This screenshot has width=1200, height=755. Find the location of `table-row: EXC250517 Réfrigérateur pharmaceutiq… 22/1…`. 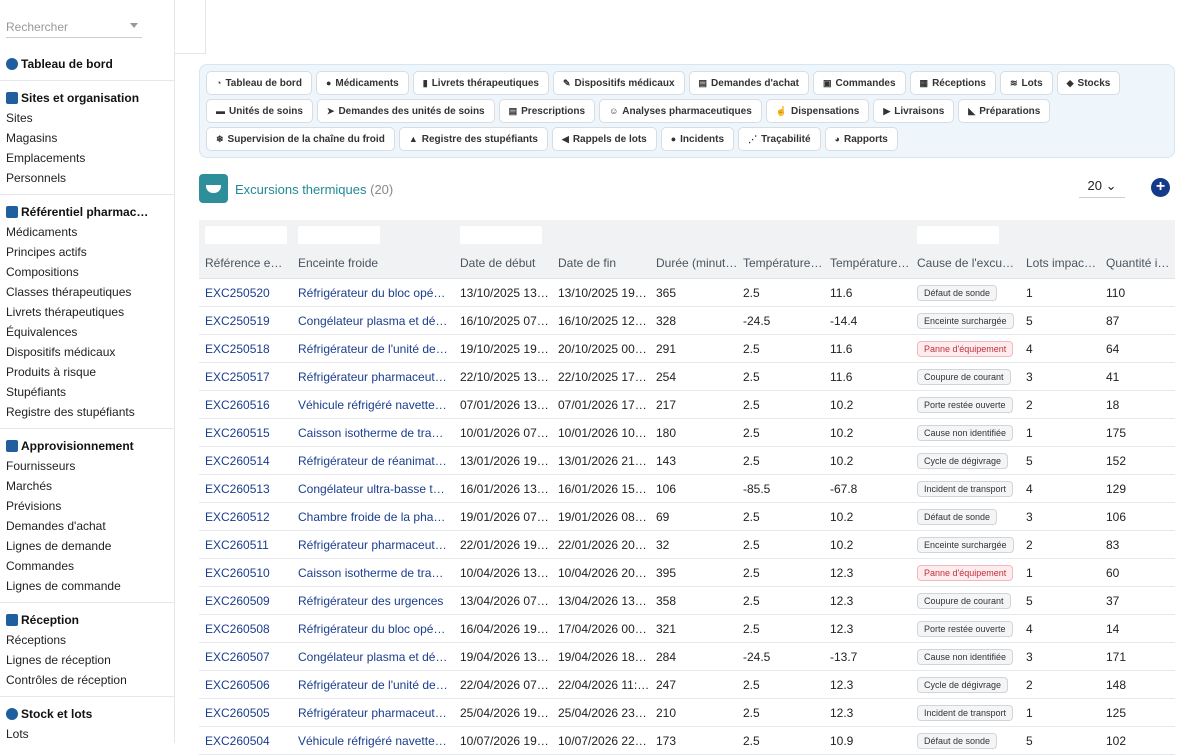

table-row: EXC250517 Réfrigérateur pharmaceutiq… 22/1… is located at coordinates (687, 377).